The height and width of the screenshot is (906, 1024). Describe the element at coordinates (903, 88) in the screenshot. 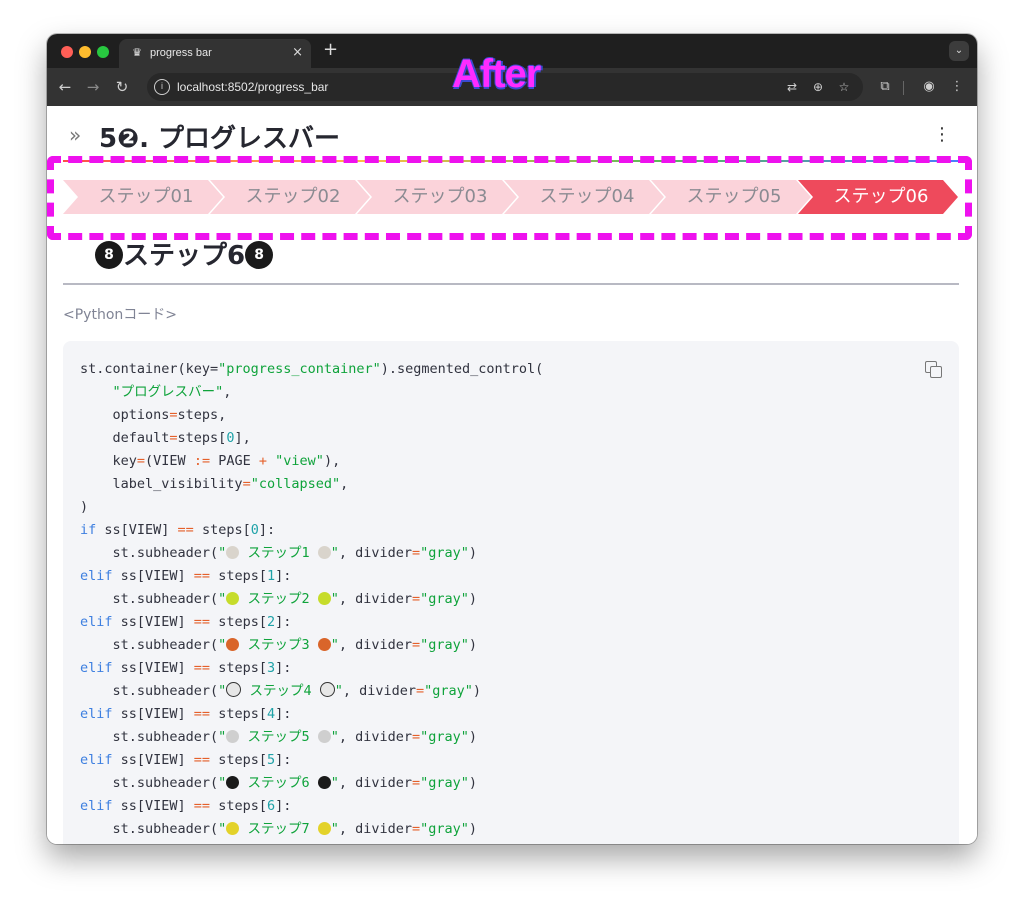

I see `toolbar-separator` at that location.